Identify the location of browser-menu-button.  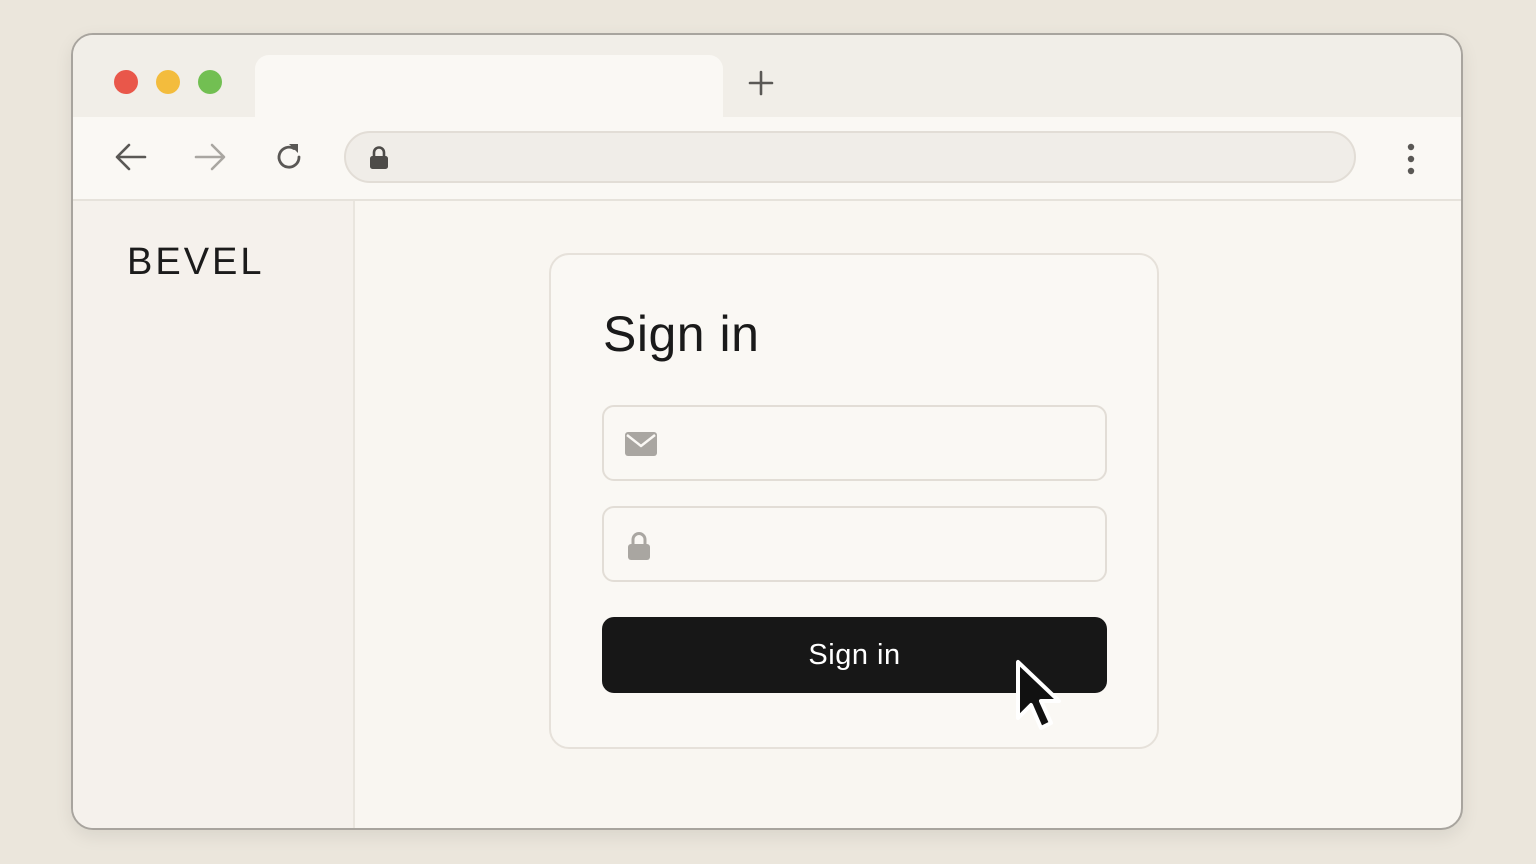
(1411, 159).